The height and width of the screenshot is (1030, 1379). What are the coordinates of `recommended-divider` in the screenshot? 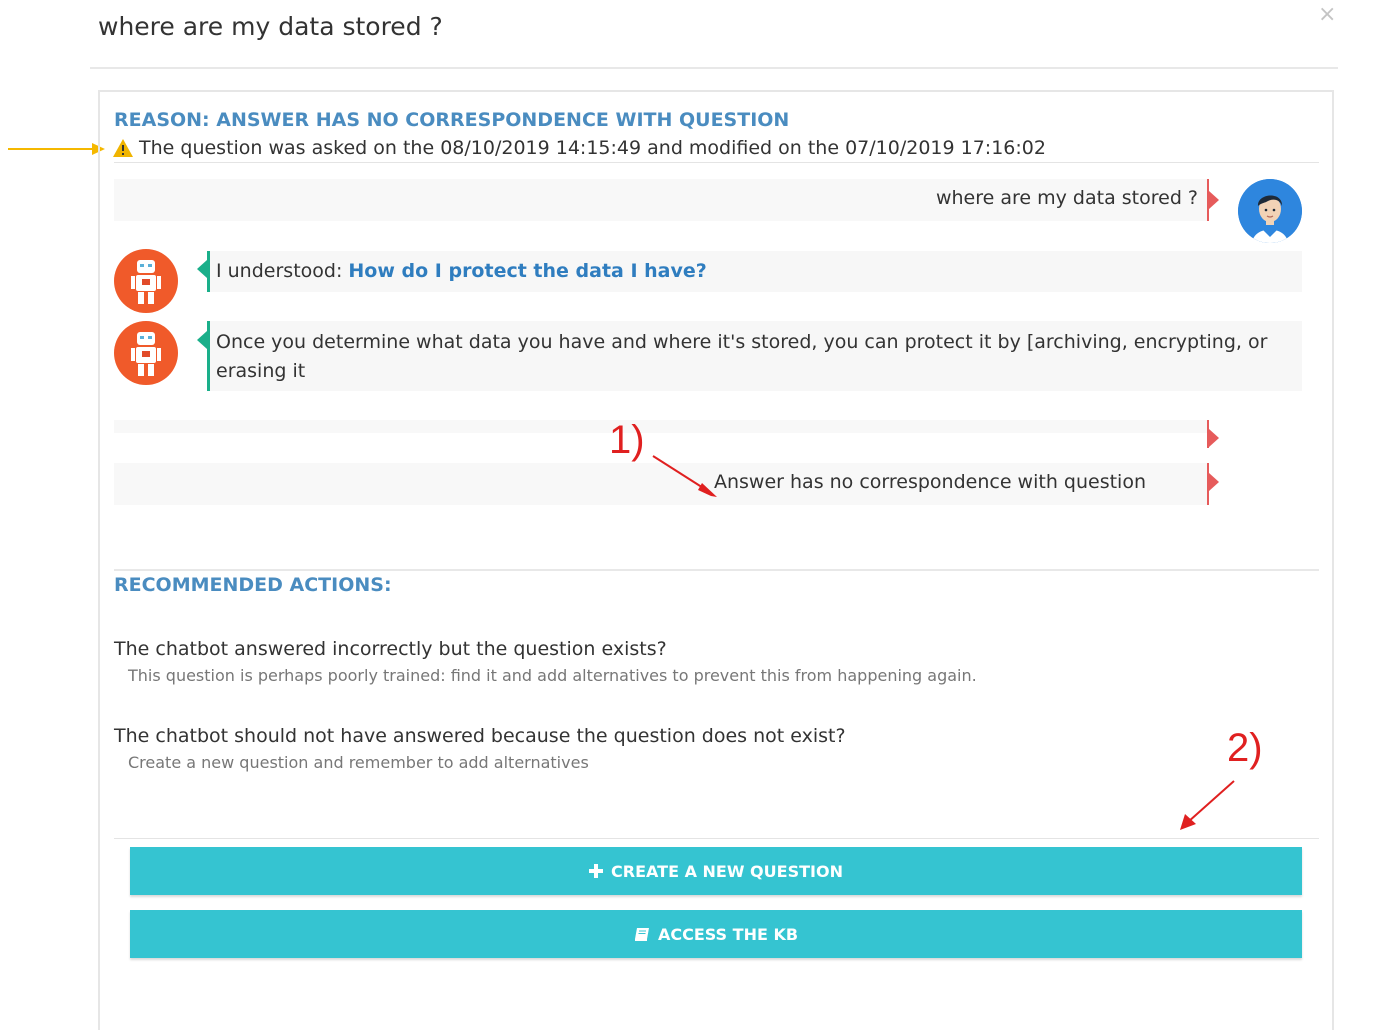 It's located at (716, 570).